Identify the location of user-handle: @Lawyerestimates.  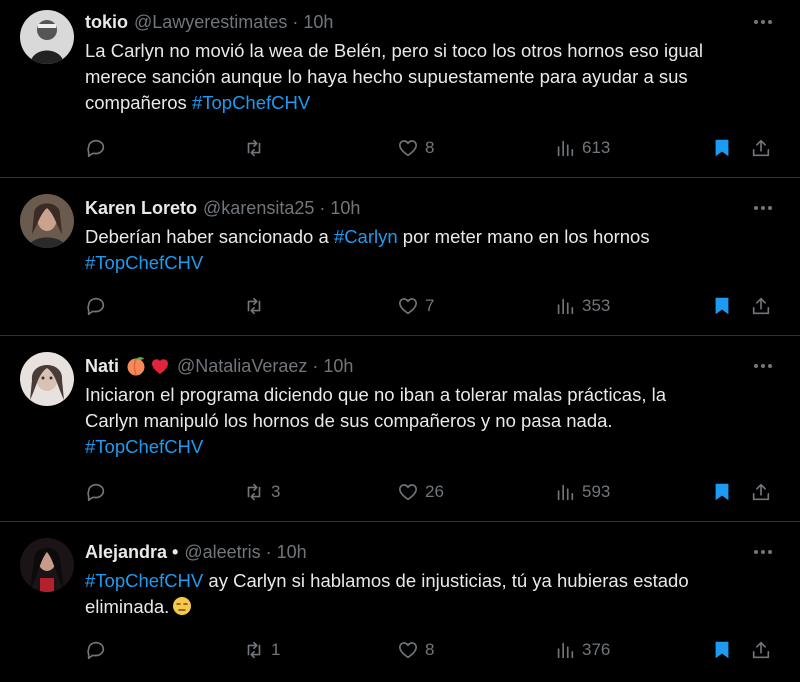
(210, 22).